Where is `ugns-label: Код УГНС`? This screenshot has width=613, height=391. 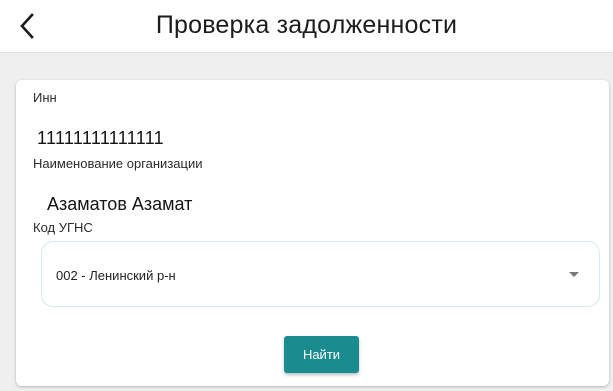
ugns-label: Код УГНС is located at coordinates (63, 227).